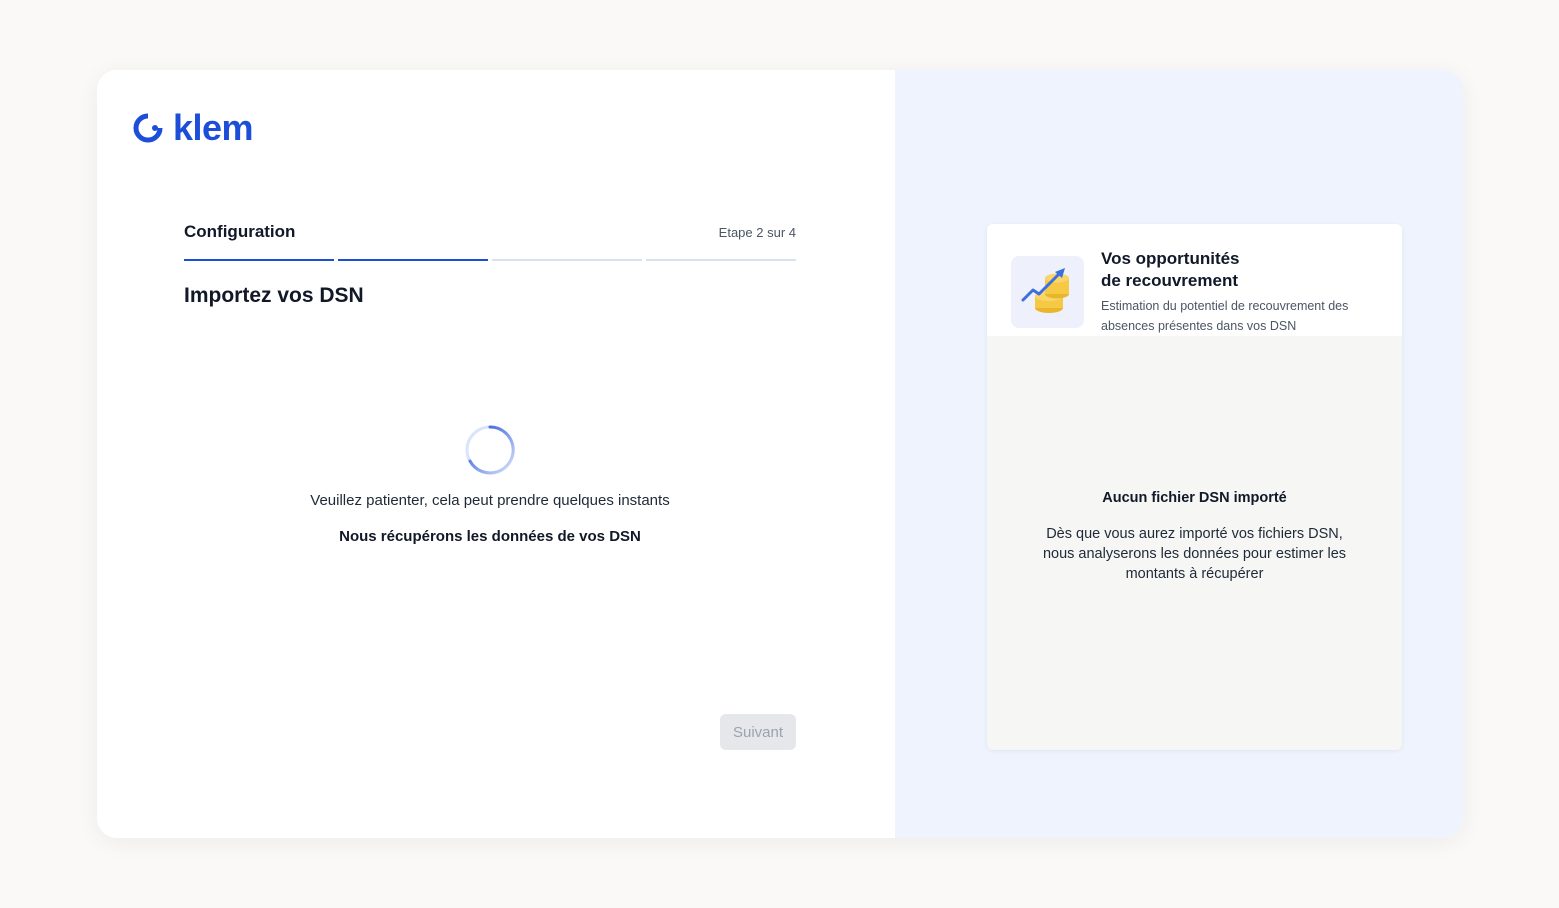 The image size is (1559, 908). I want to click on page-title: Importez vos DSN, so click(274, 295).